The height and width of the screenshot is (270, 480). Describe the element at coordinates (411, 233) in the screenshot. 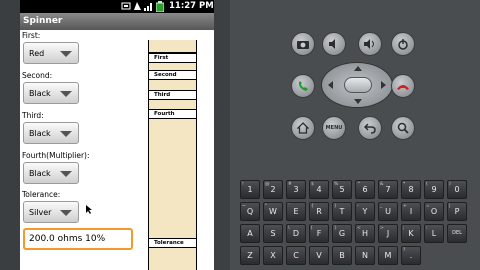

I see `key-k: ; K` at that location.